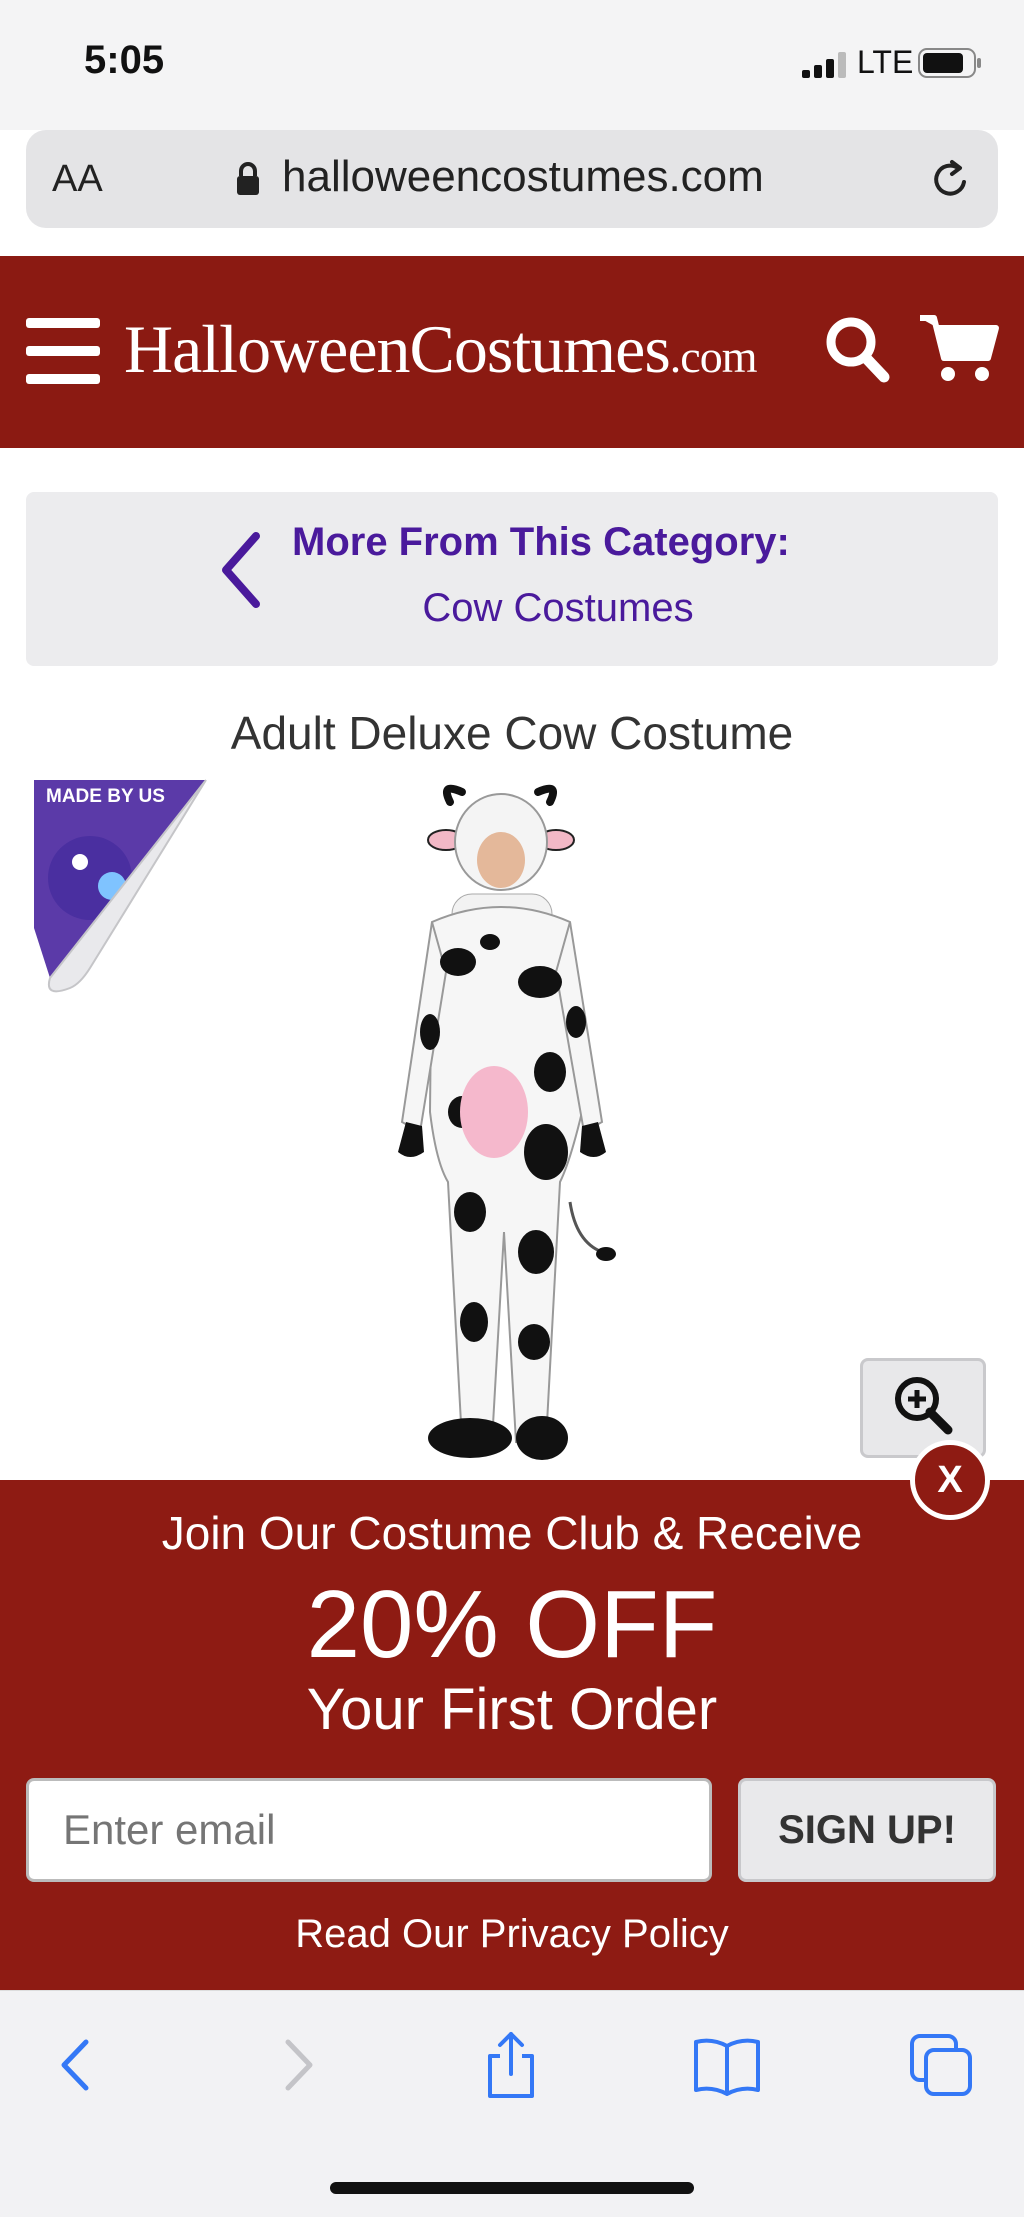 This screenshot has width=1024, height=2217. I want to click on tabs-icon, so click(941, 2065).